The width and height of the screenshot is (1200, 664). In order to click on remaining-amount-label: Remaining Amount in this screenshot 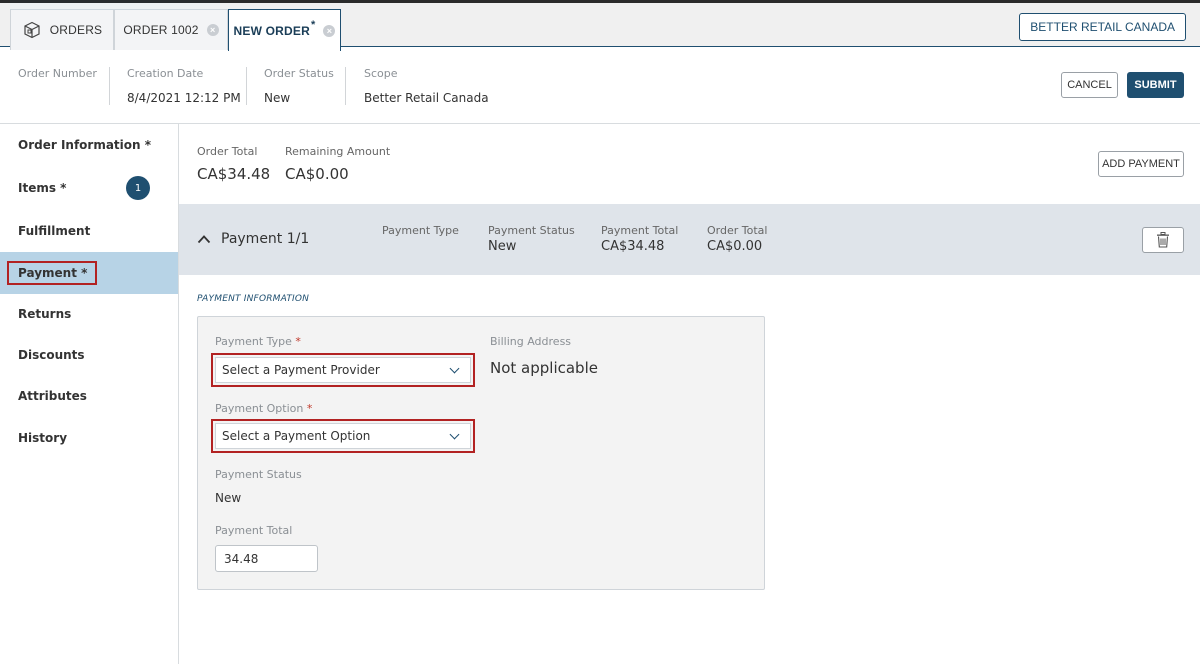, I will do `click(338, 151)`.